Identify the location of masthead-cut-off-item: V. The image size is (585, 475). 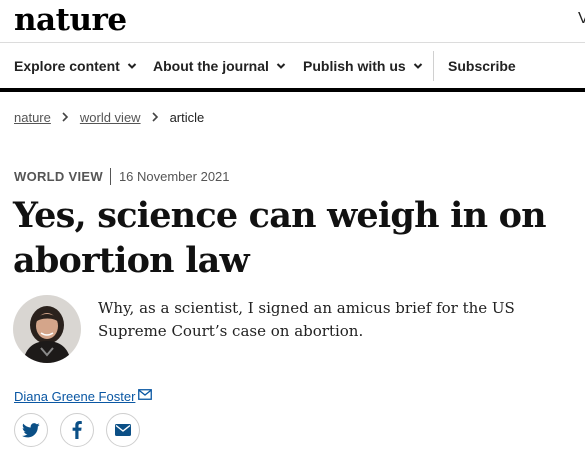
(581, 19).